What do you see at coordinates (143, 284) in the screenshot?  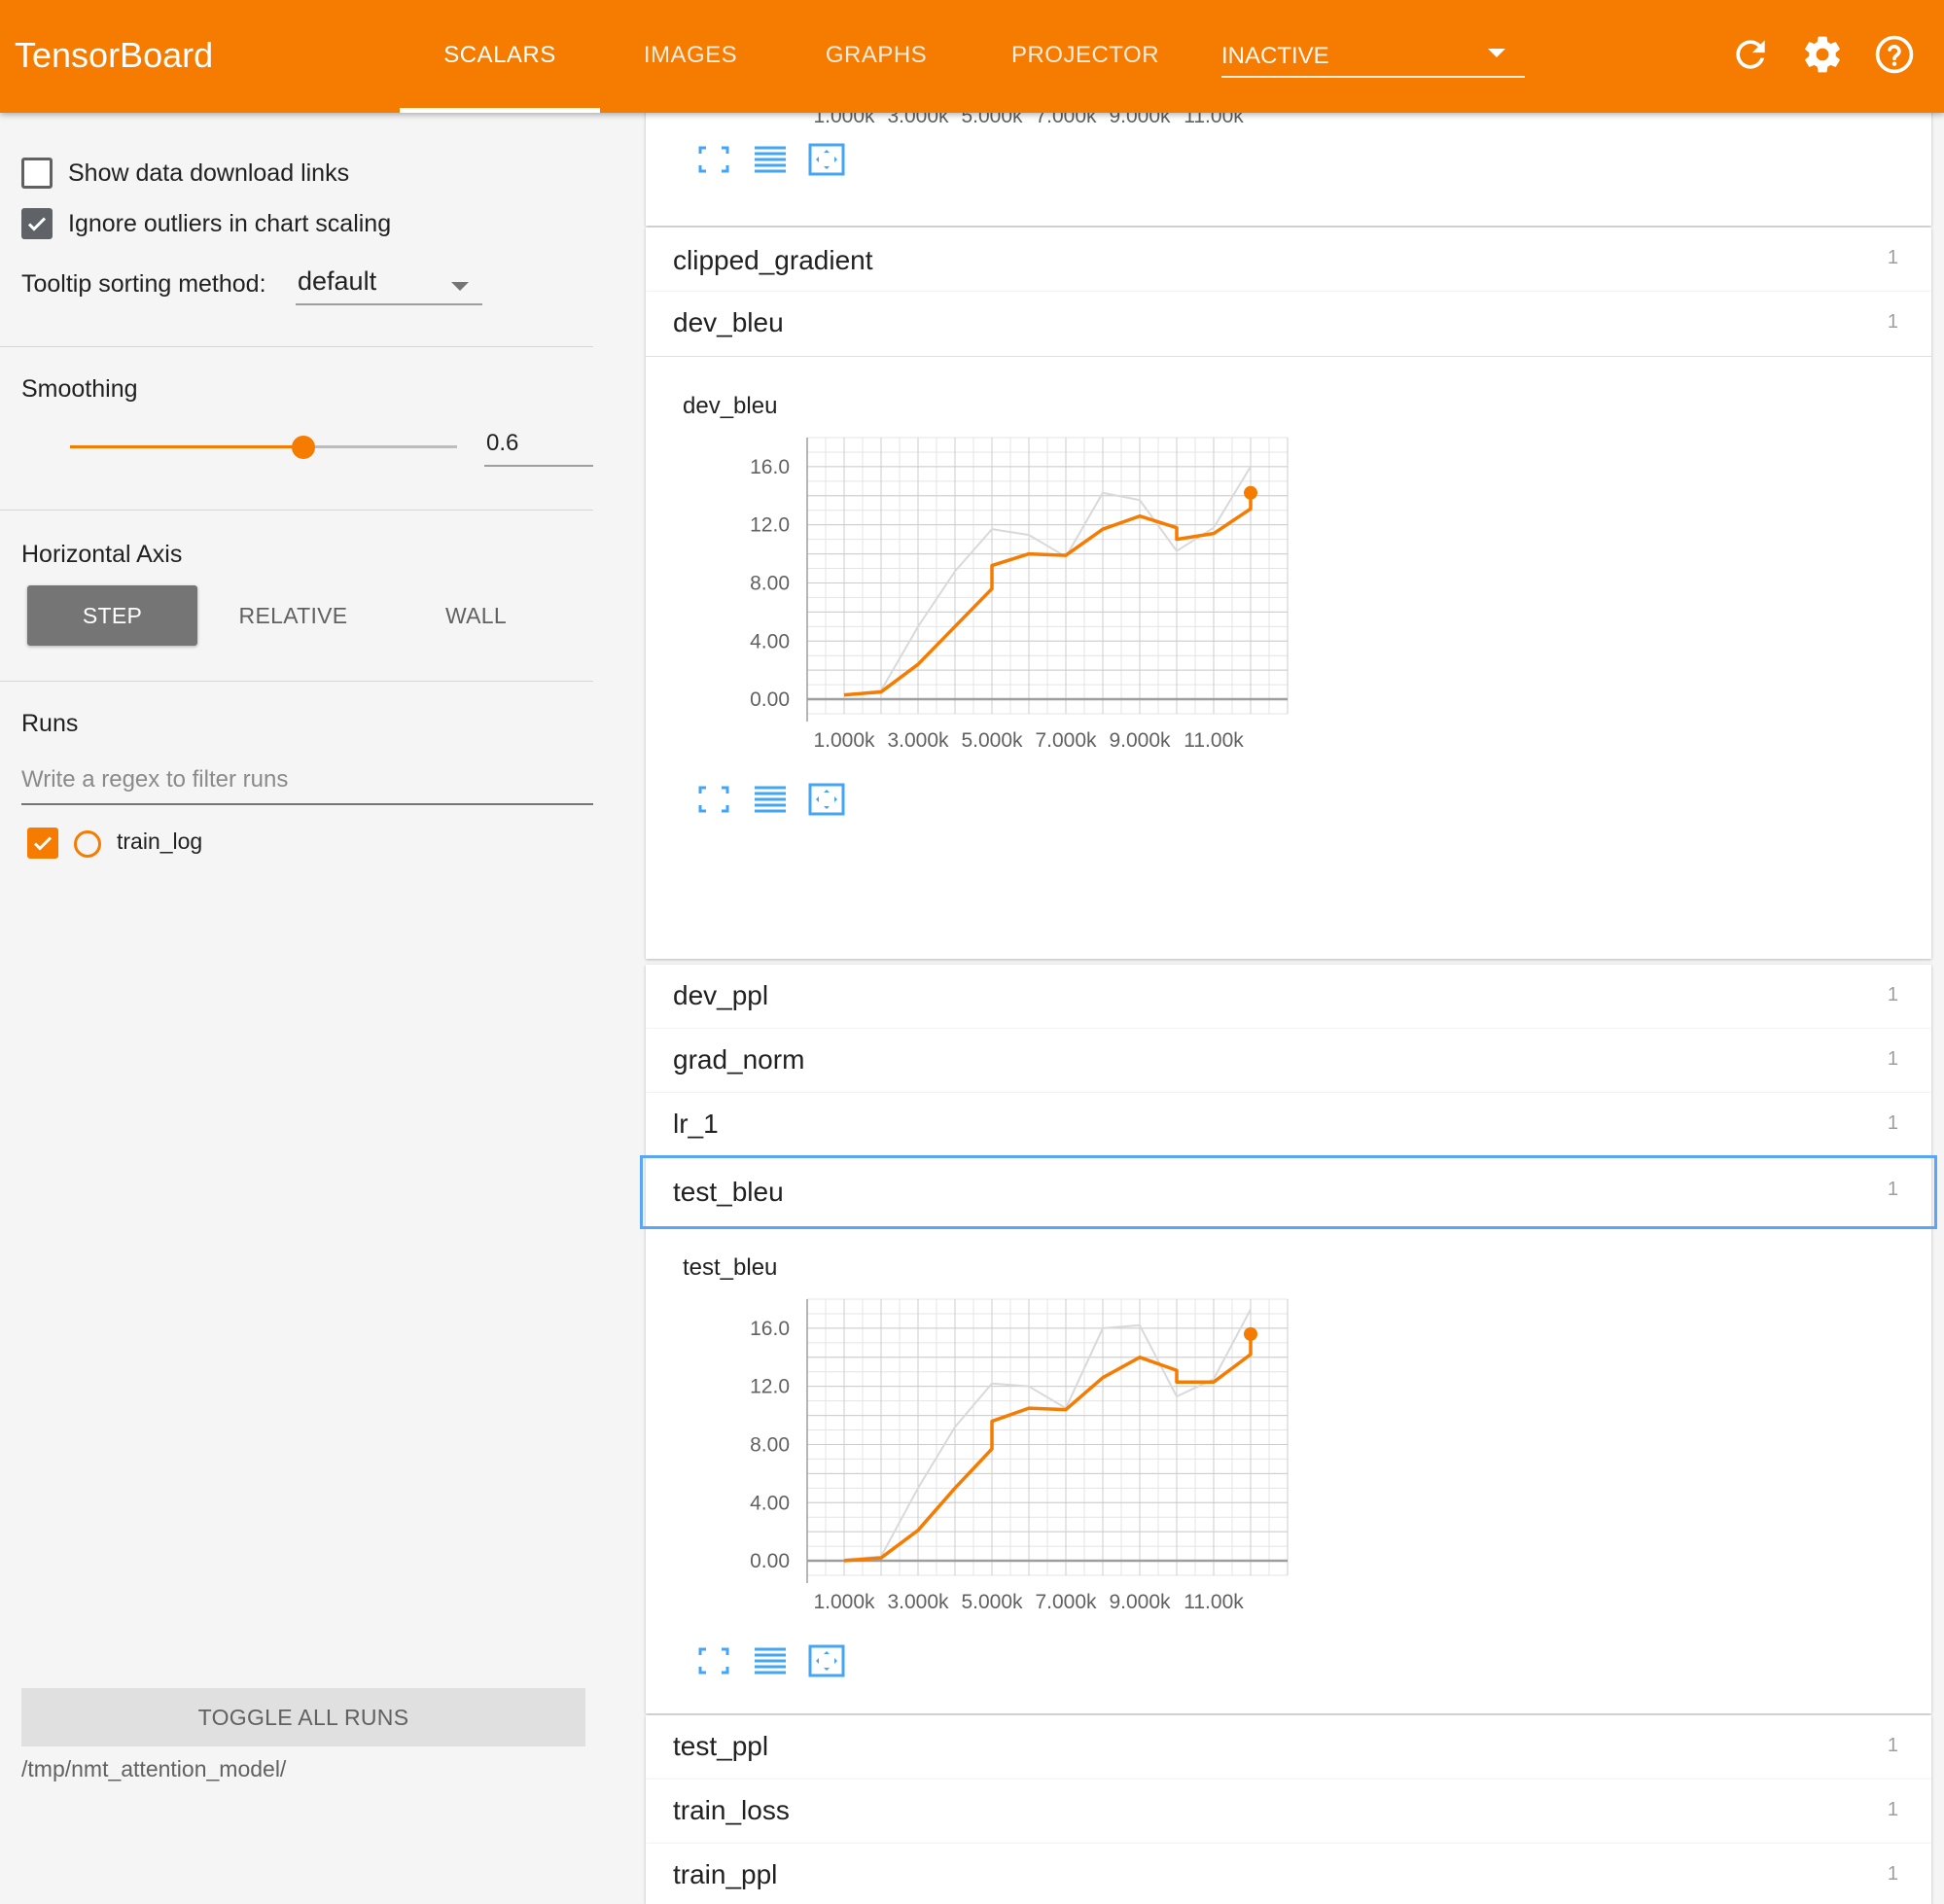 I see `tooltip-sorting-label: Tooltip sorting method:` at bounding box center [143, 284].